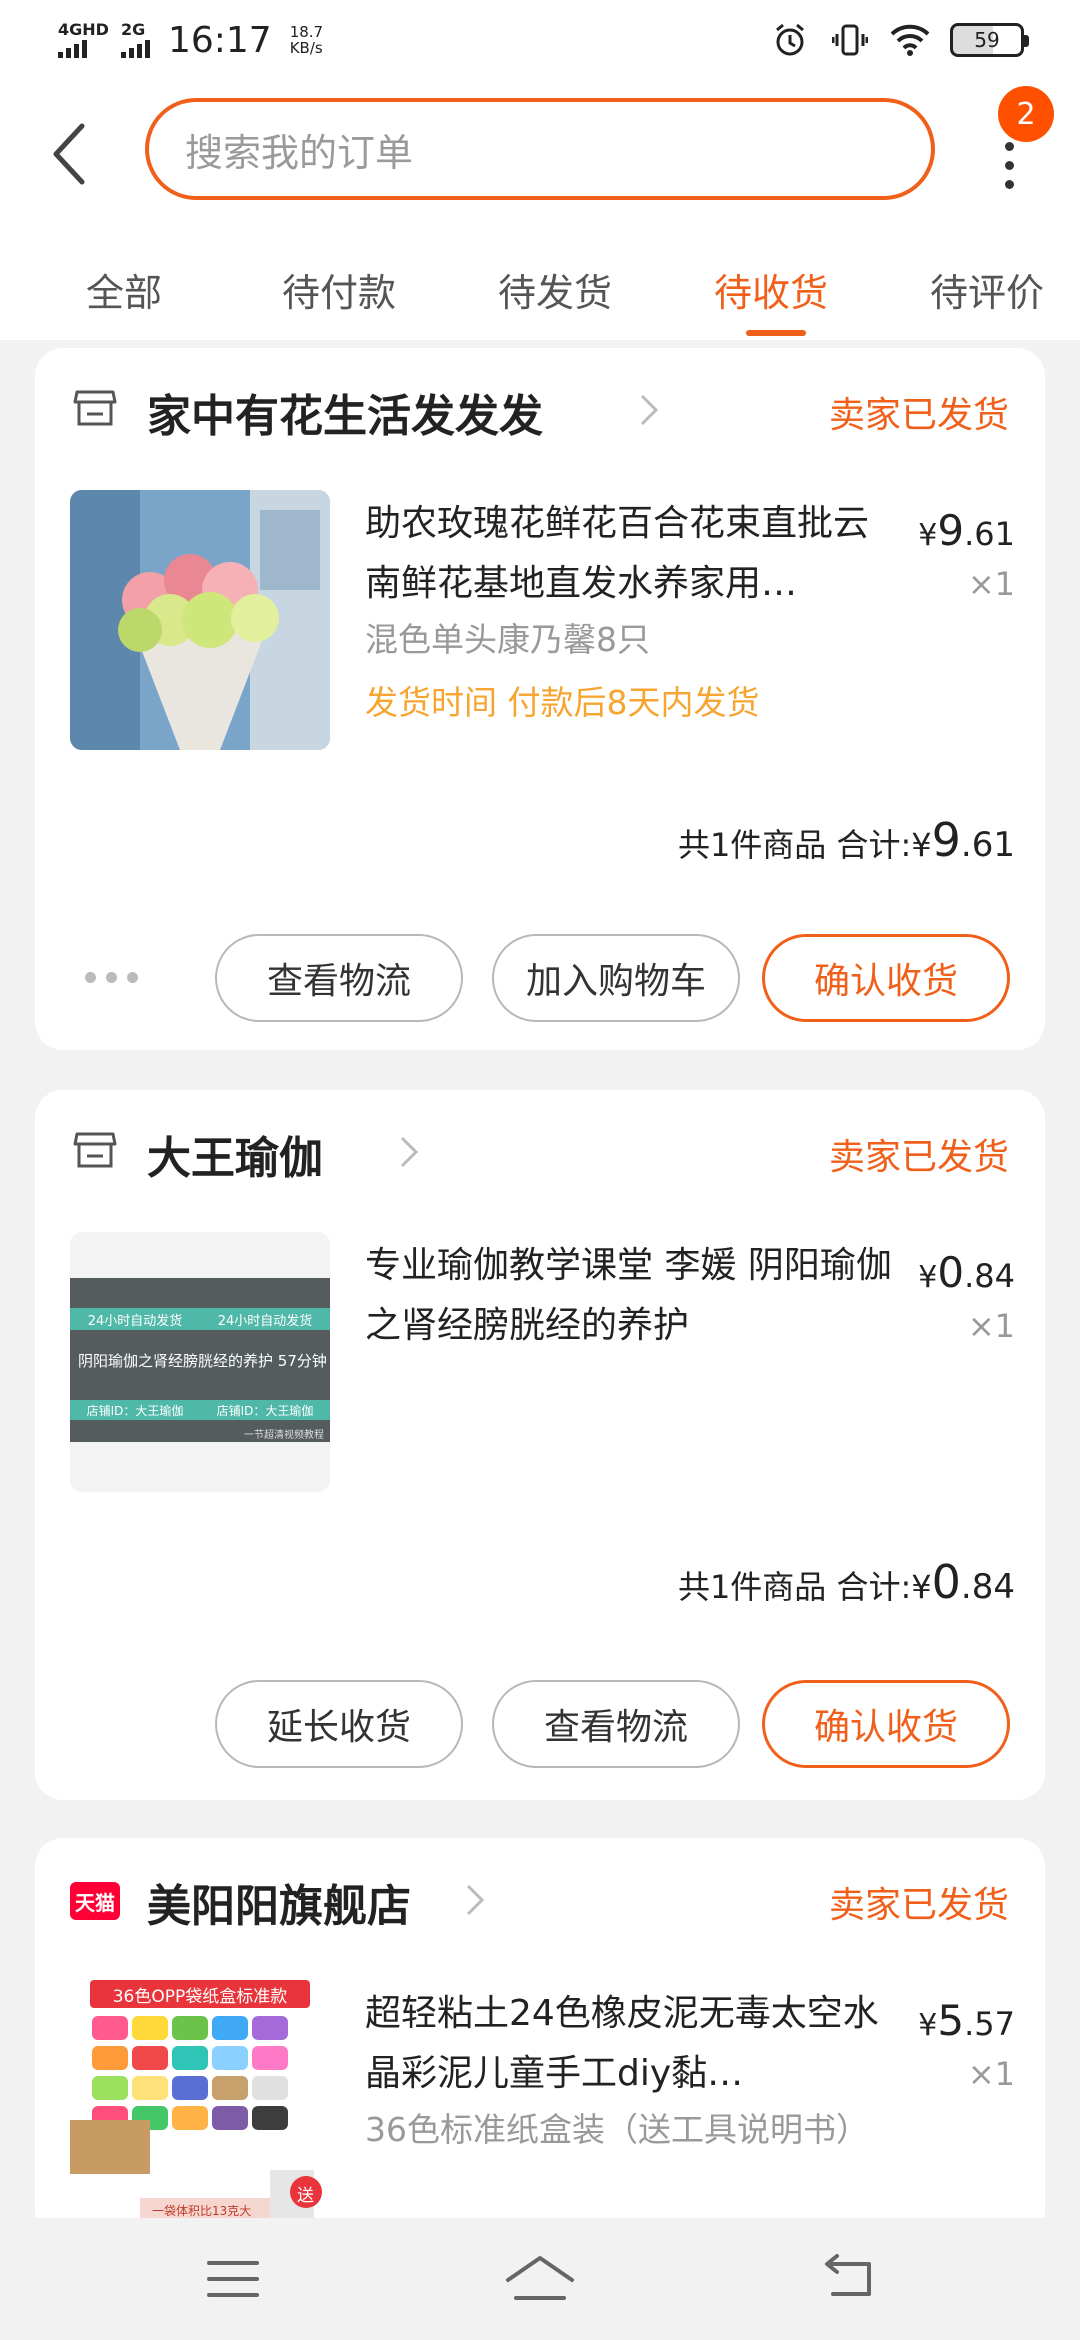  What do you see at coordinates (196, 2119) in the screenshot?
I see `clay-color-grid` at bounding box center [196, 2119].